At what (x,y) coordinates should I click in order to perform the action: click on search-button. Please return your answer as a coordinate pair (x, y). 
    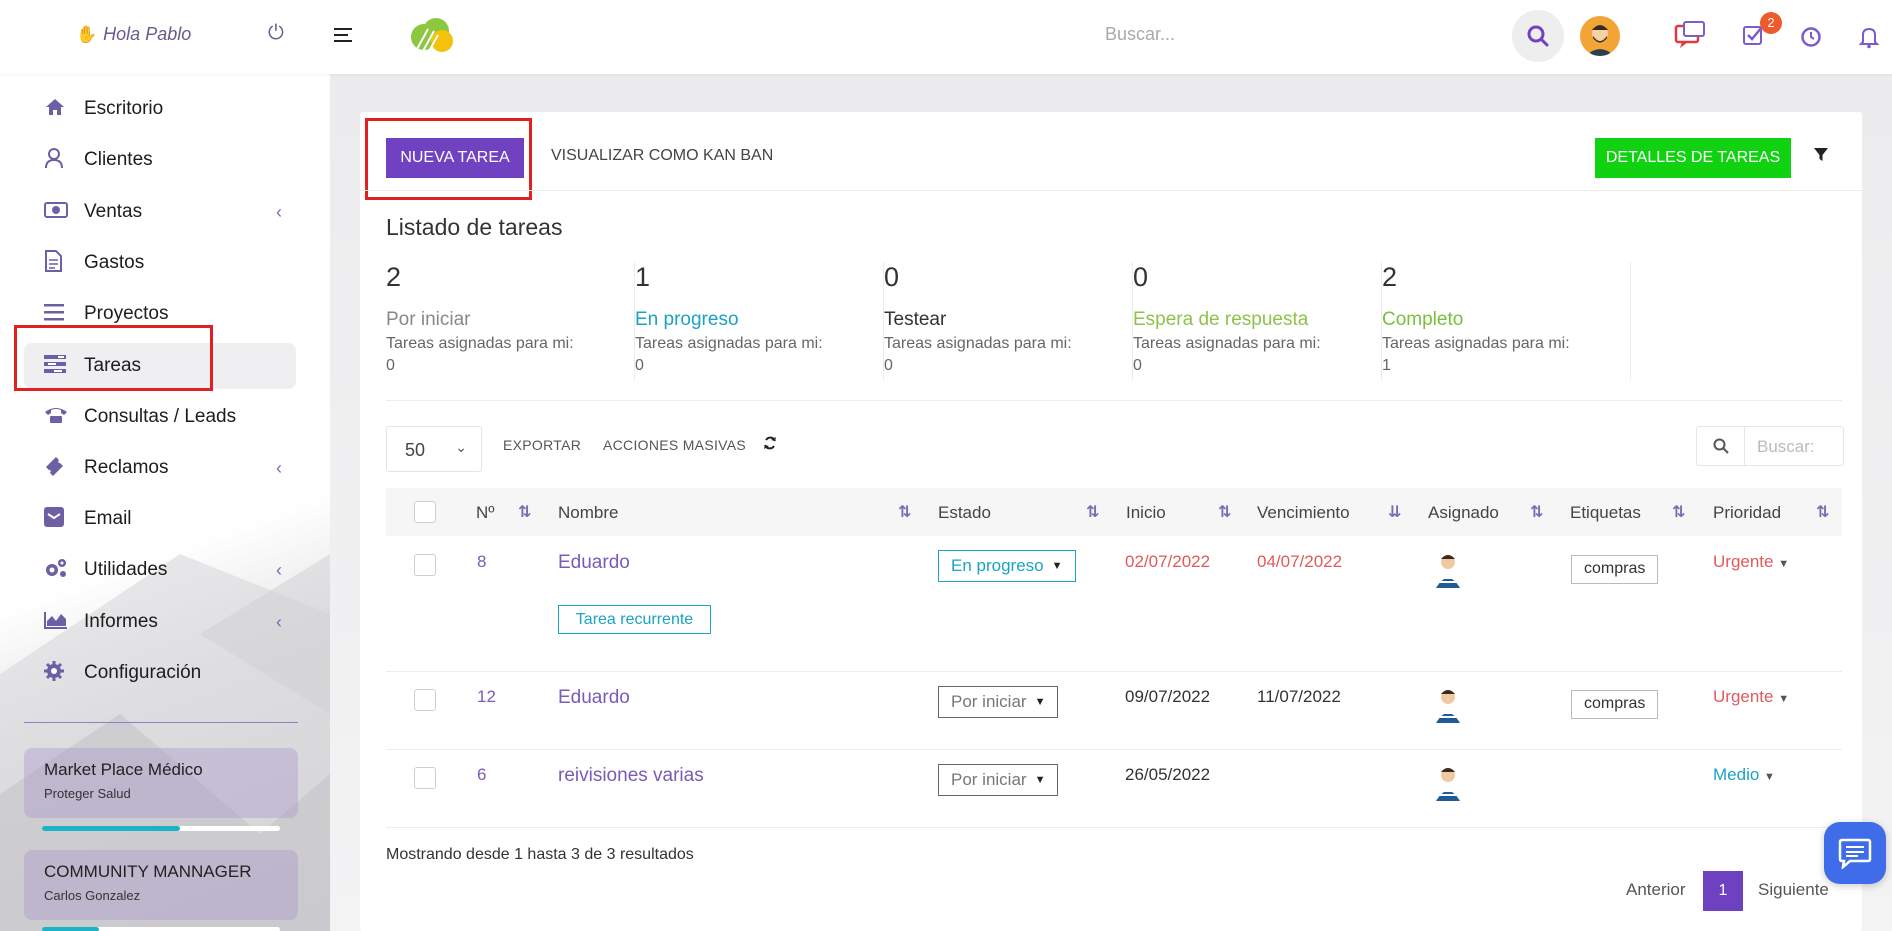
    Looking at the image, I should click on (1538, 36).